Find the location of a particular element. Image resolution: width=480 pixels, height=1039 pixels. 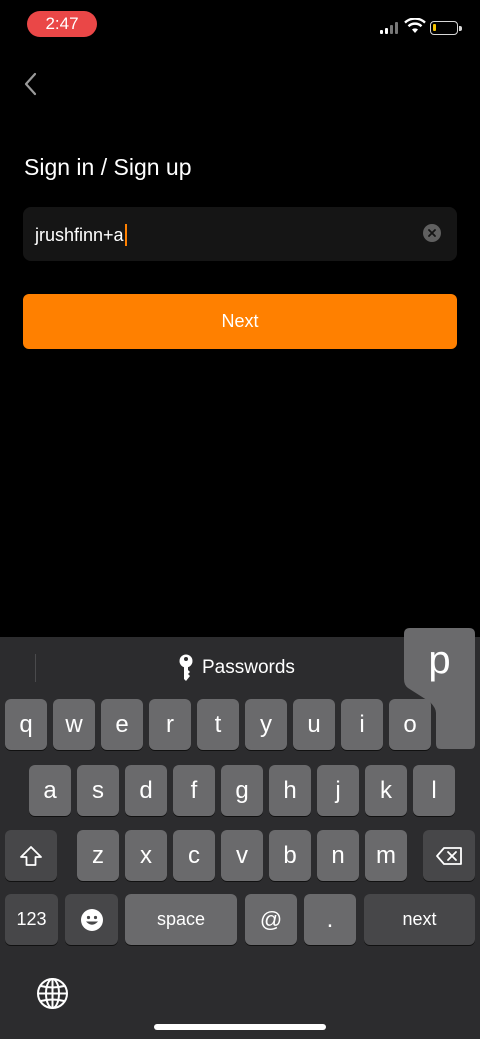

key-v: v is located at coordinates (242, 855).